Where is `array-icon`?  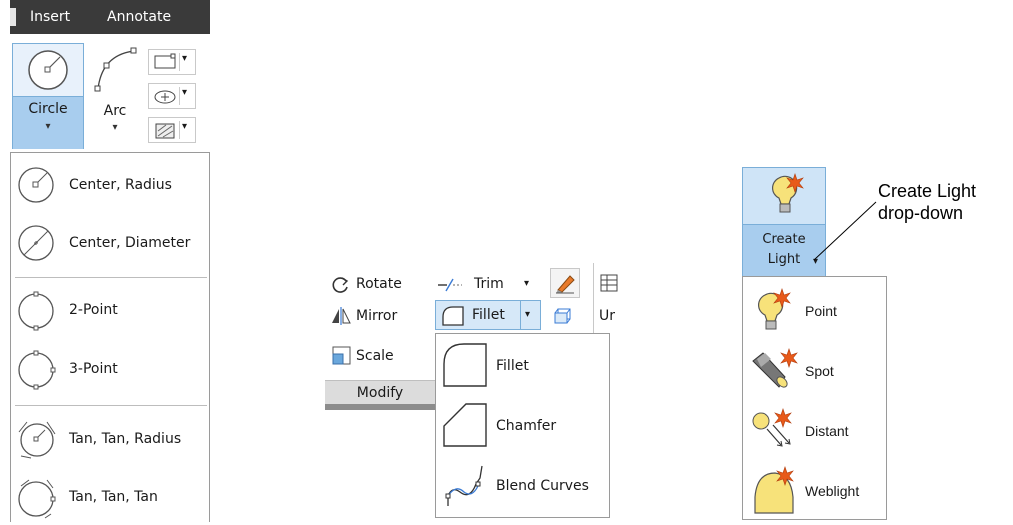
array-icon is located at coordinates (562, 316).